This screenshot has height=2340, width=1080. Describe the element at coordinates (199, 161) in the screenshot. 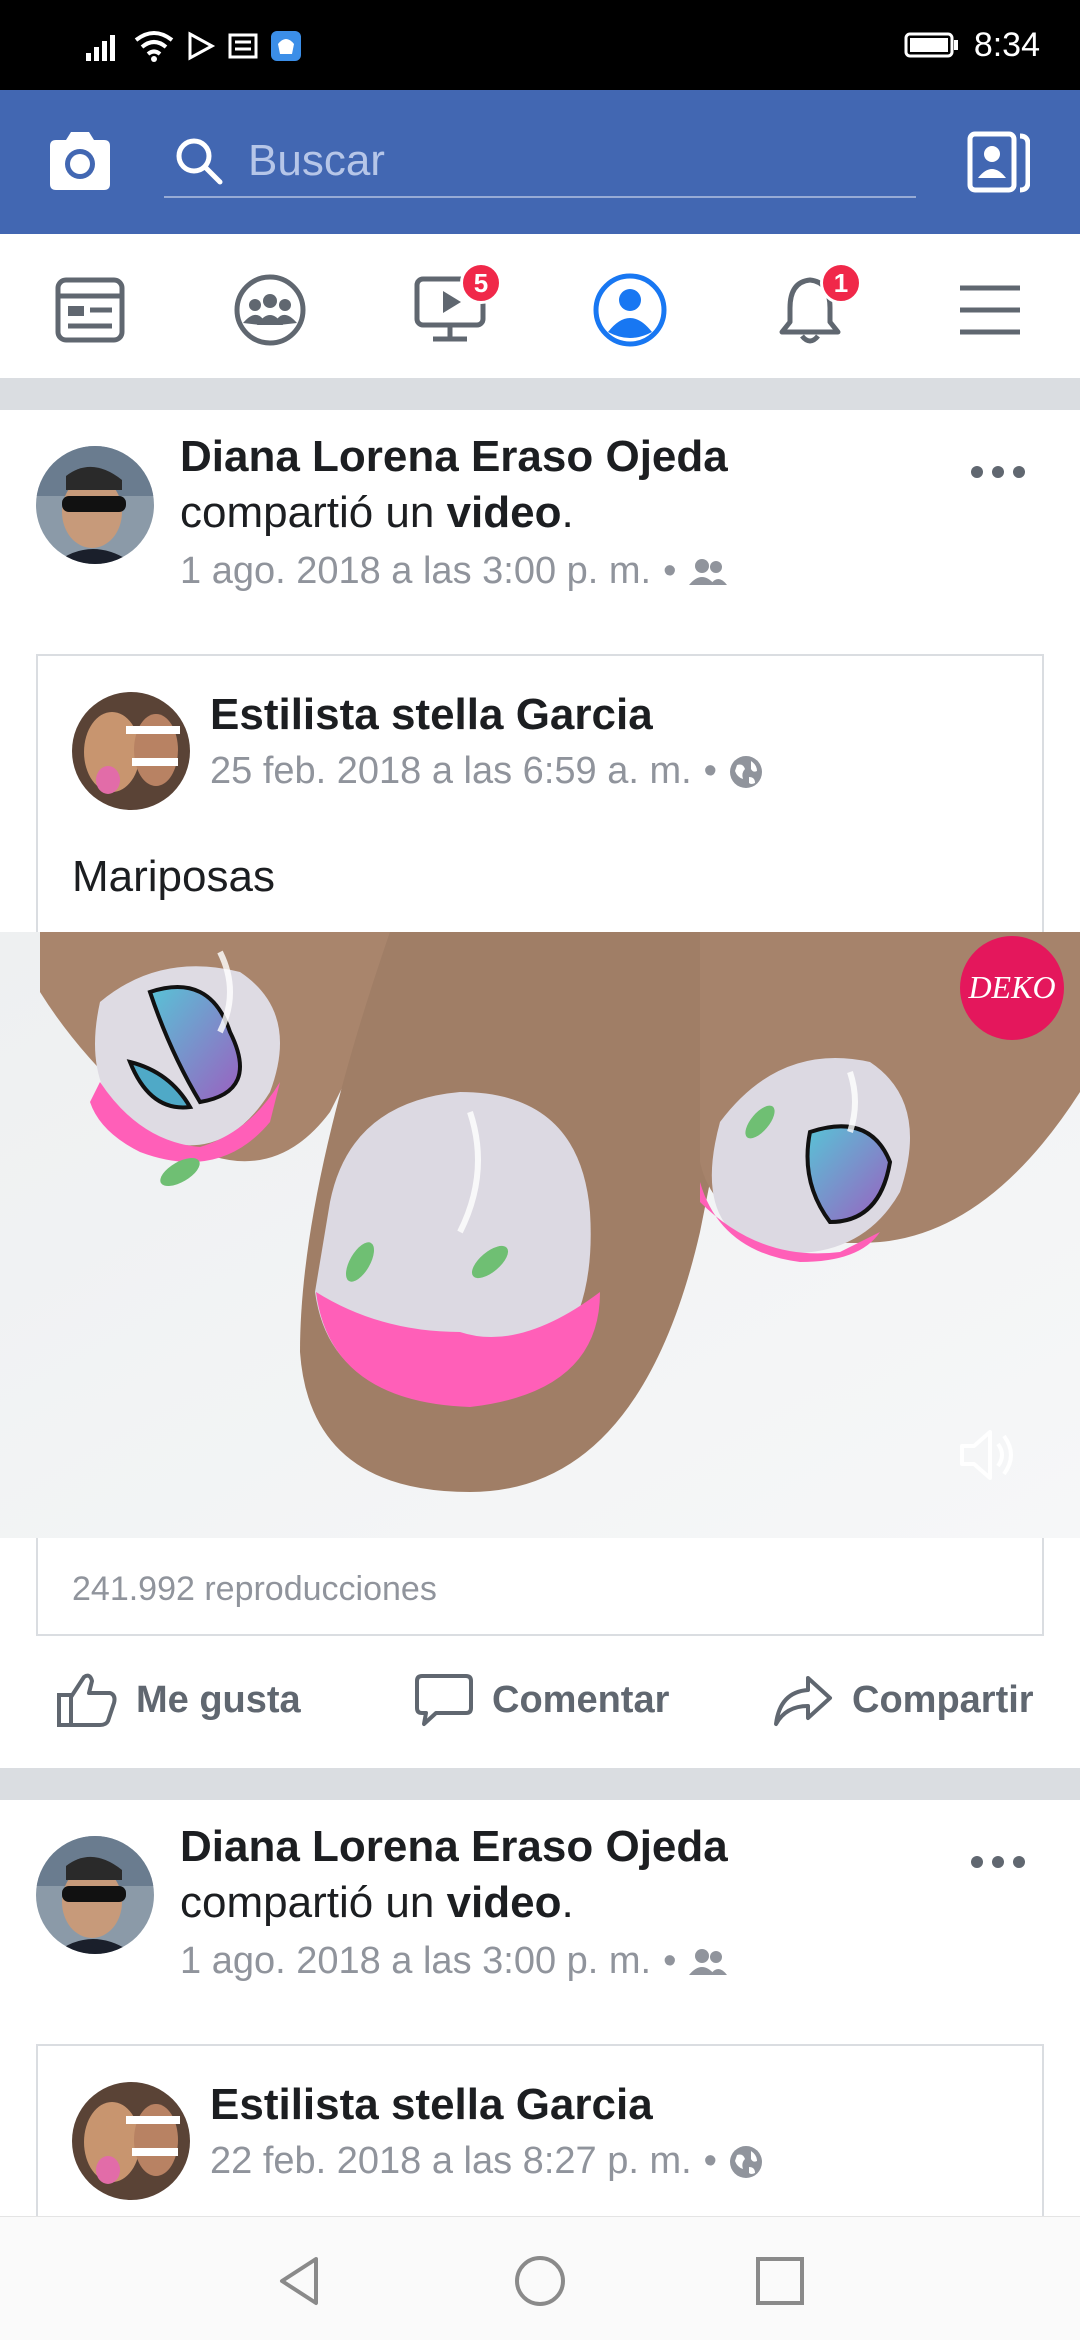

I see `search-icon` at that location.